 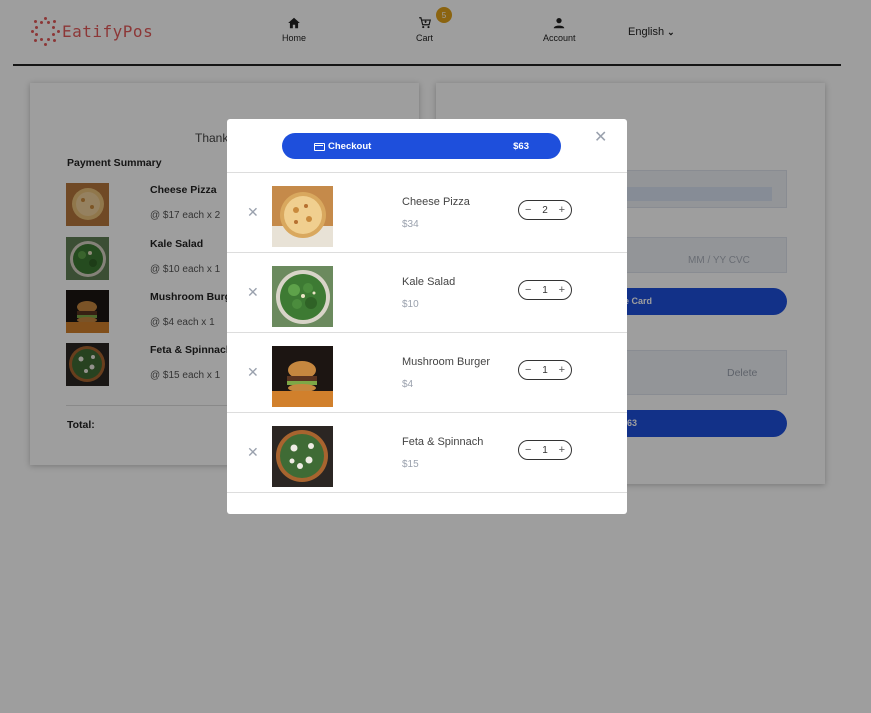 What do you see at coordinates (408, 384) in the screenshot?
I see `cart-item-price: $4` at bounding box center [408, 384].